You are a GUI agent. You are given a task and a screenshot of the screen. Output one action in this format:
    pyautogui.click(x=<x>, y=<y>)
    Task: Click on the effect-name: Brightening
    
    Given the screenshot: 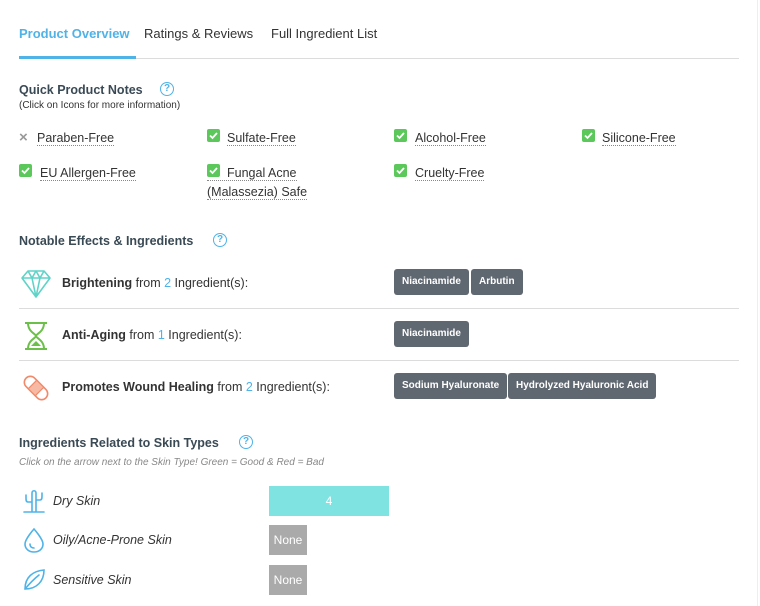 What is the action you would take?
    pyautogui.click(x=97, y=283)
    